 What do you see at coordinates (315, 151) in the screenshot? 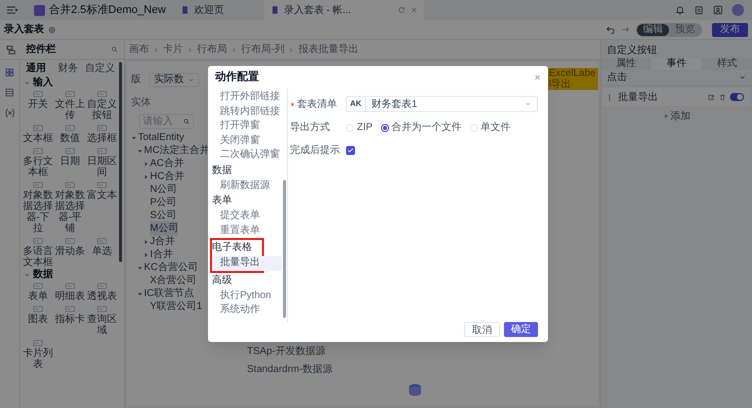
I see `field-label: 完成后提示` at bounding box center [315, 151].